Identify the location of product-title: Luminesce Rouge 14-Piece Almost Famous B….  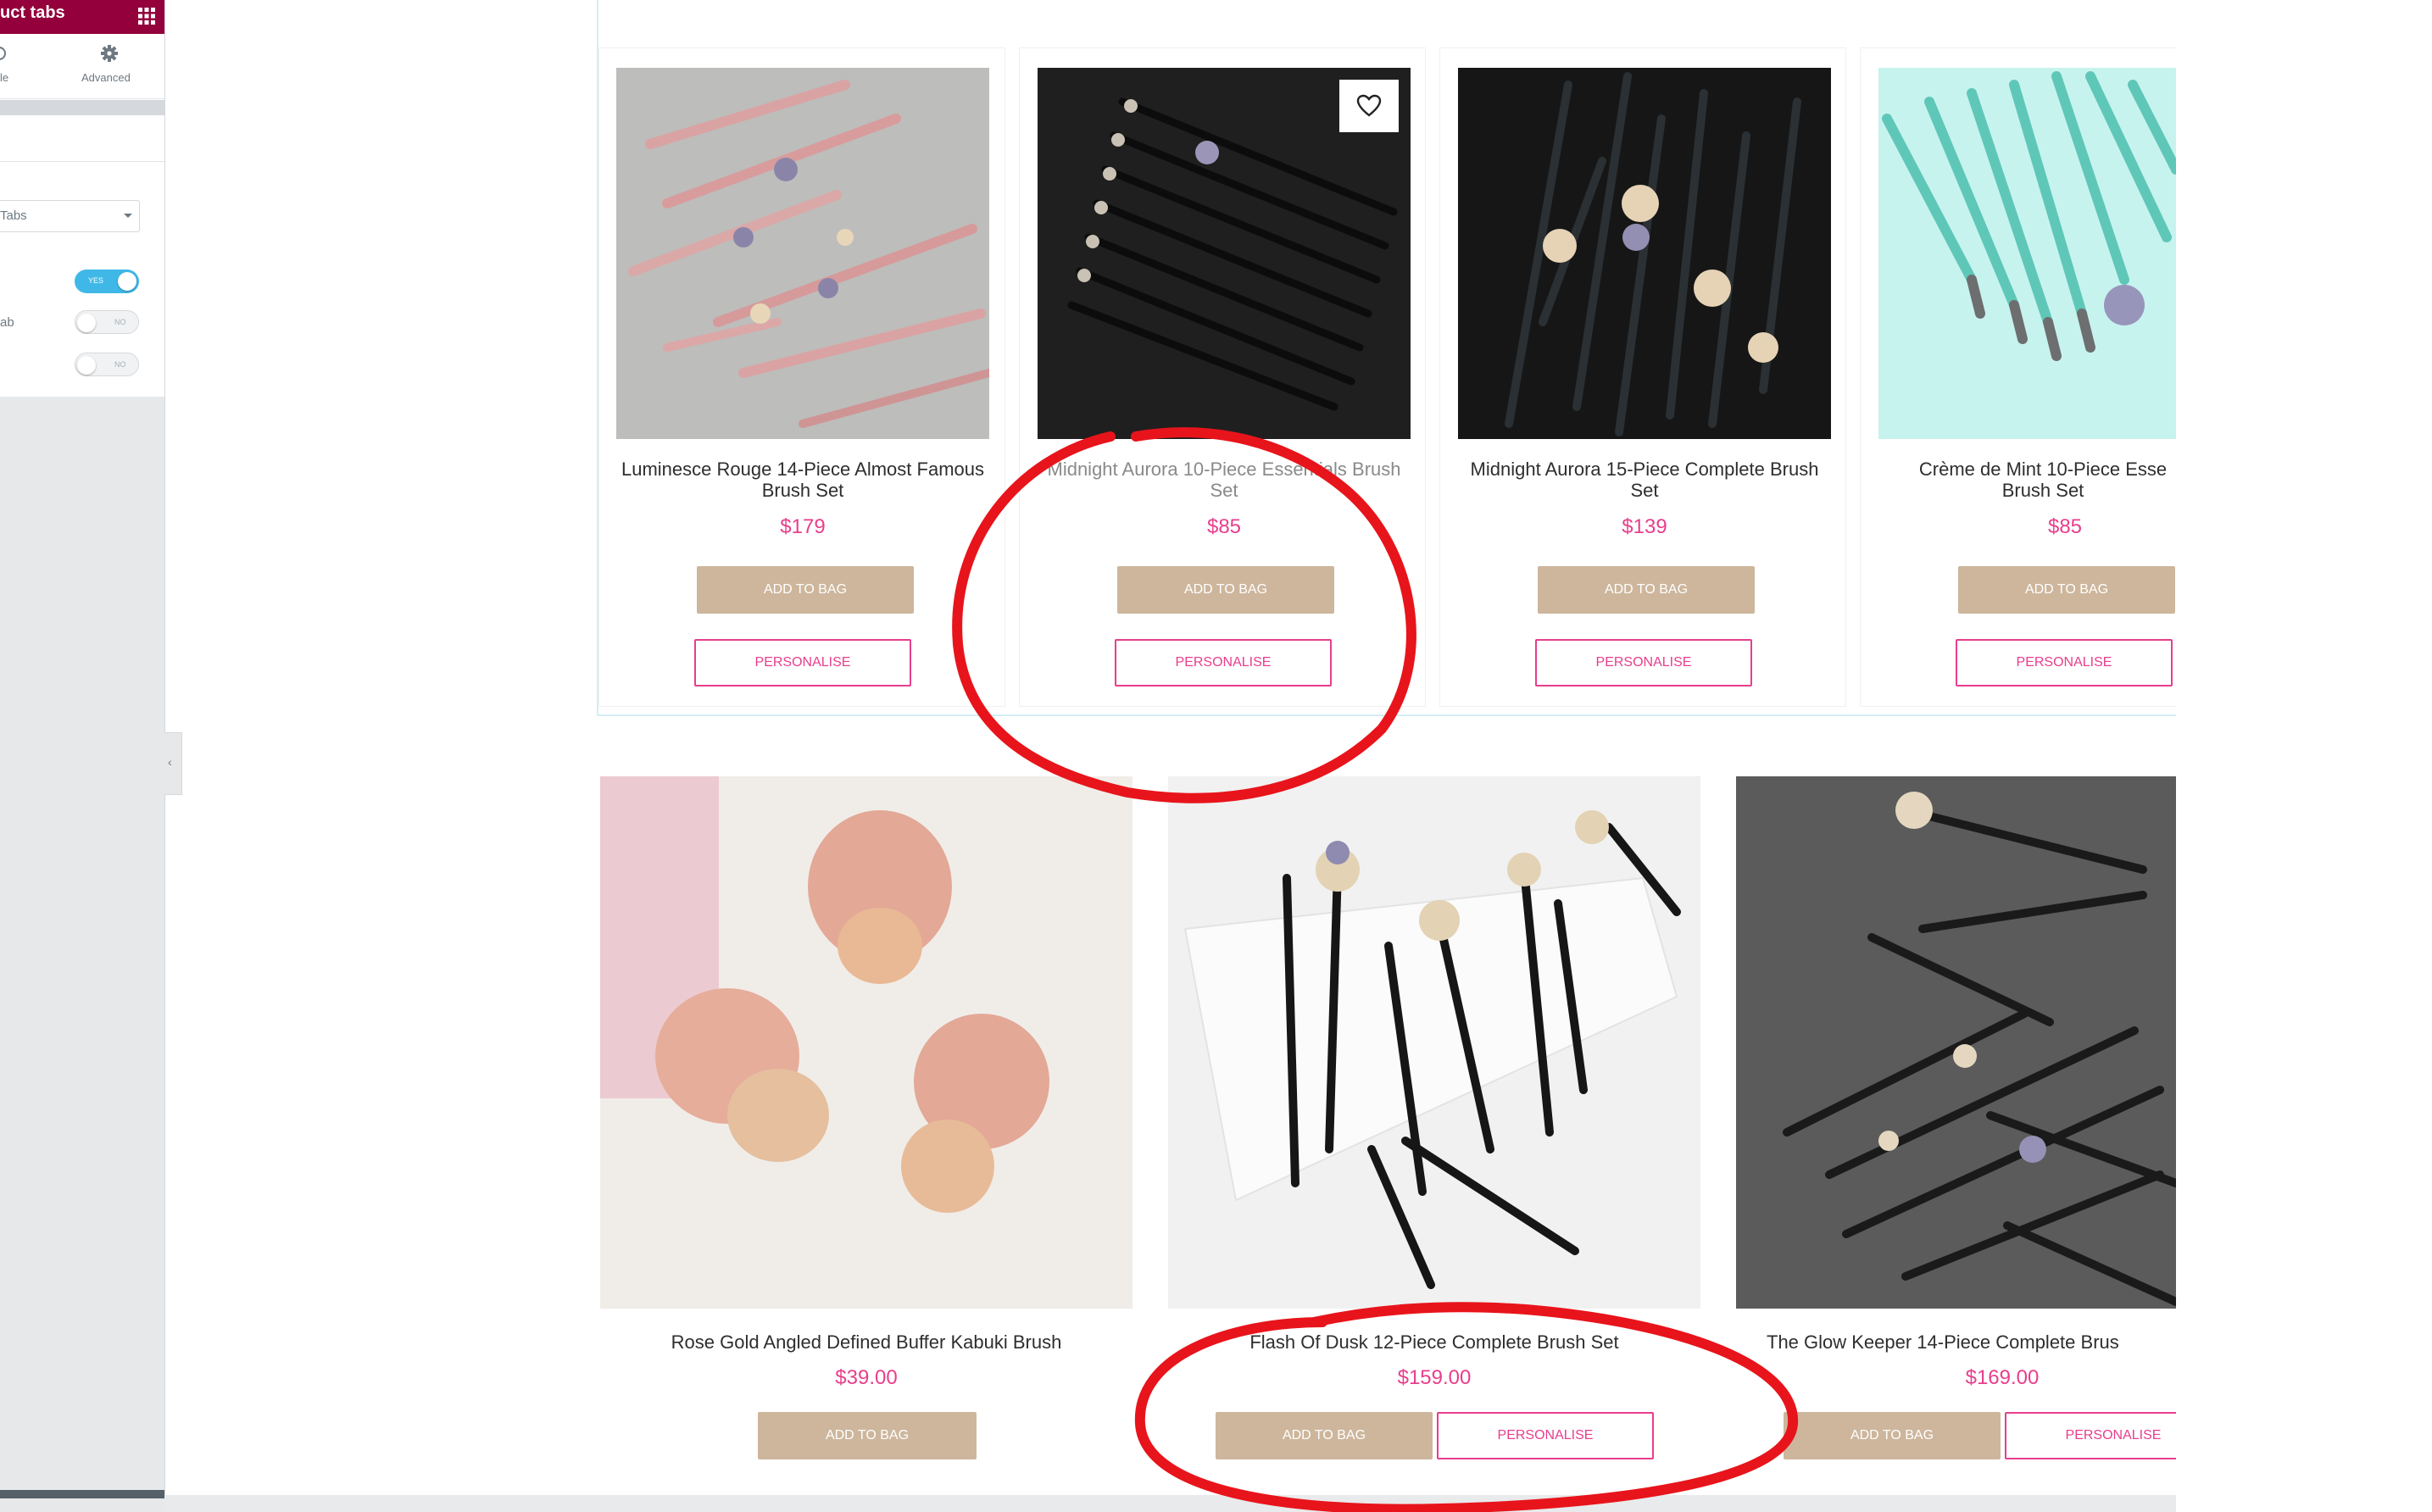
(802, 480).